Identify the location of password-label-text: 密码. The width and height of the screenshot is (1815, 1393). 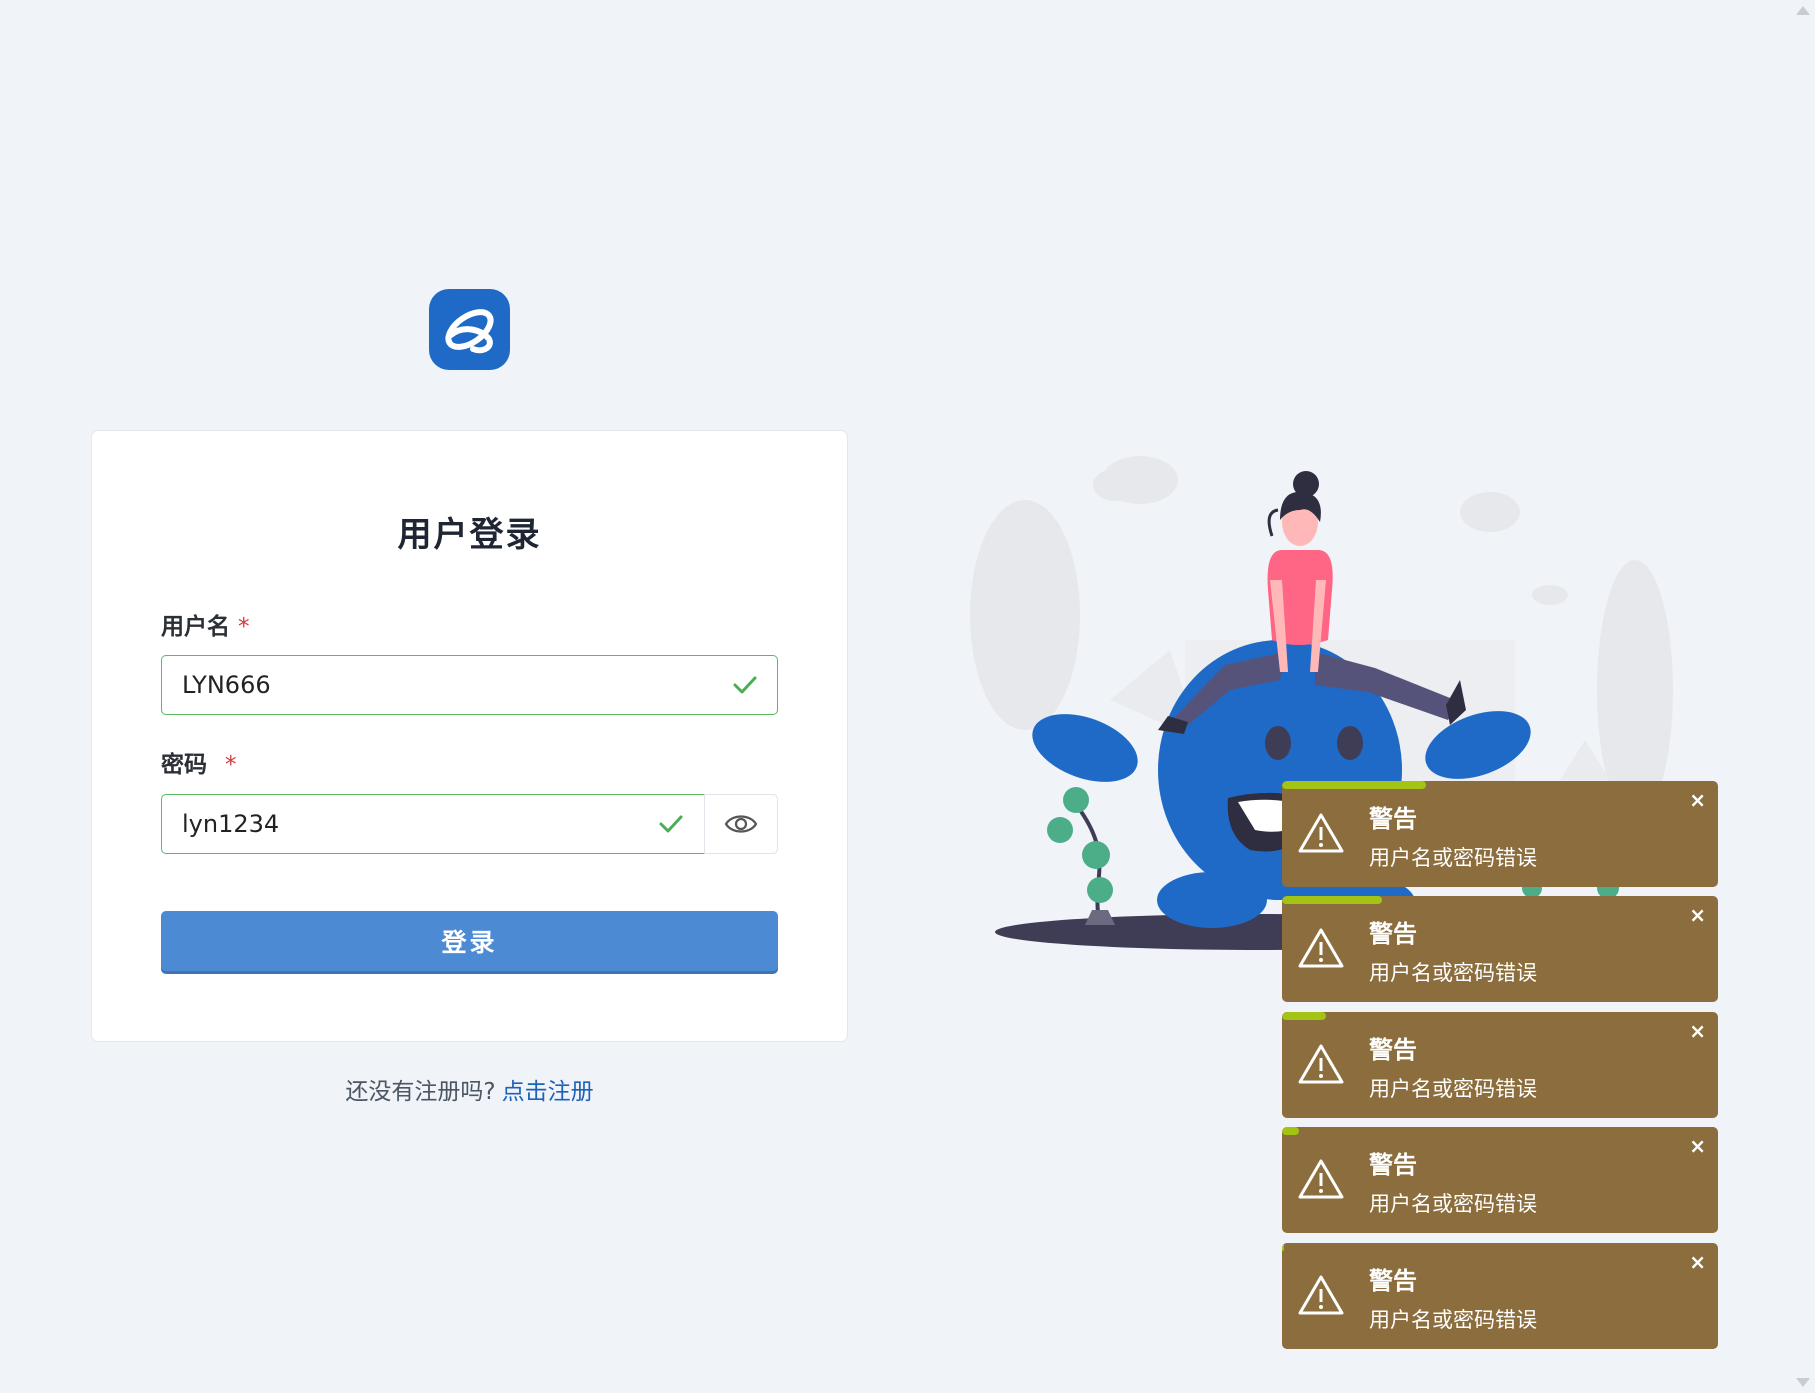
(184, 765).